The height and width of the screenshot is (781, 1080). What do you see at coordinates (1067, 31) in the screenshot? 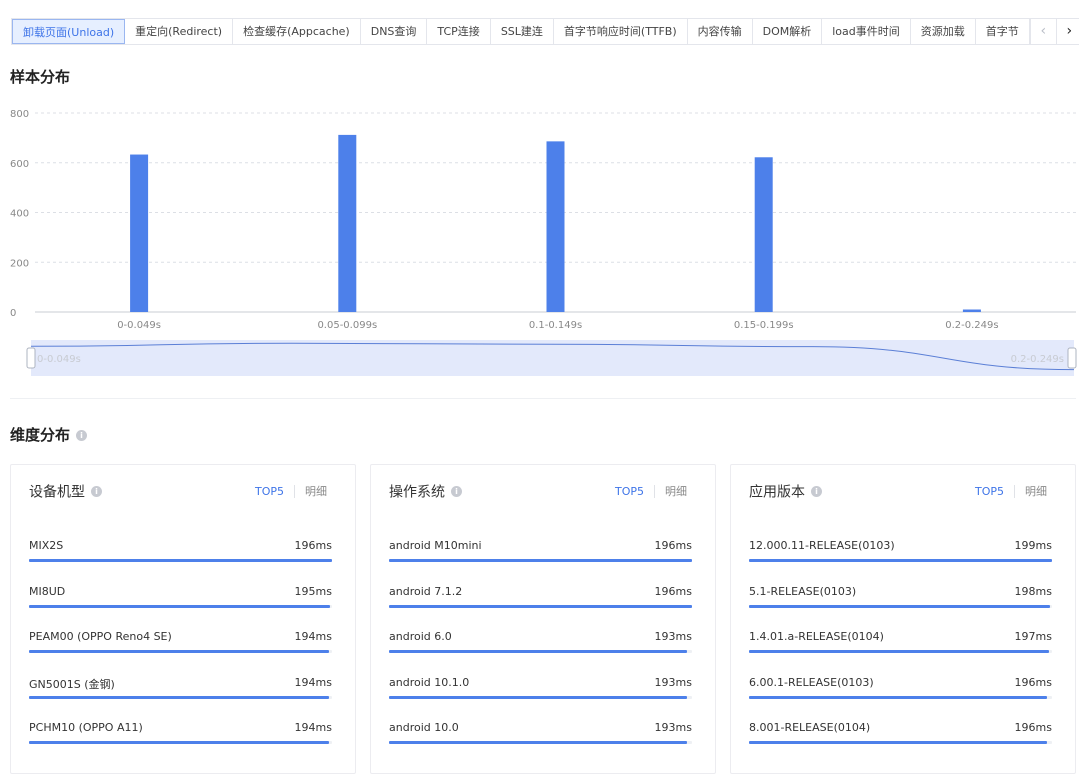
I see `chevron-right-icon: ›` at bounding box center [1067, 31].